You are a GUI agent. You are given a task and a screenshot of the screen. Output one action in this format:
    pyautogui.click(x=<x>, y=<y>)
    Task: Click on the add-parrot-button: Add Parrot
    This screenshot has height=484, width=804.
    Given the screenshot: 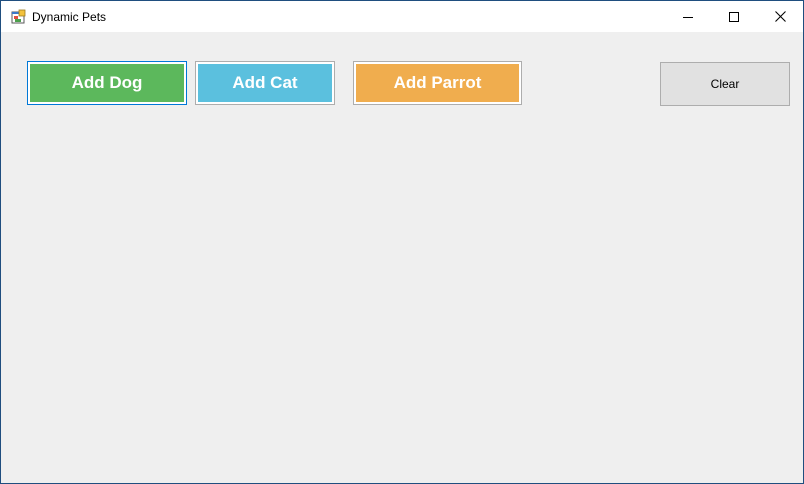 What is the action you would take?
    pyautogui.click(x=437, y=83)
    